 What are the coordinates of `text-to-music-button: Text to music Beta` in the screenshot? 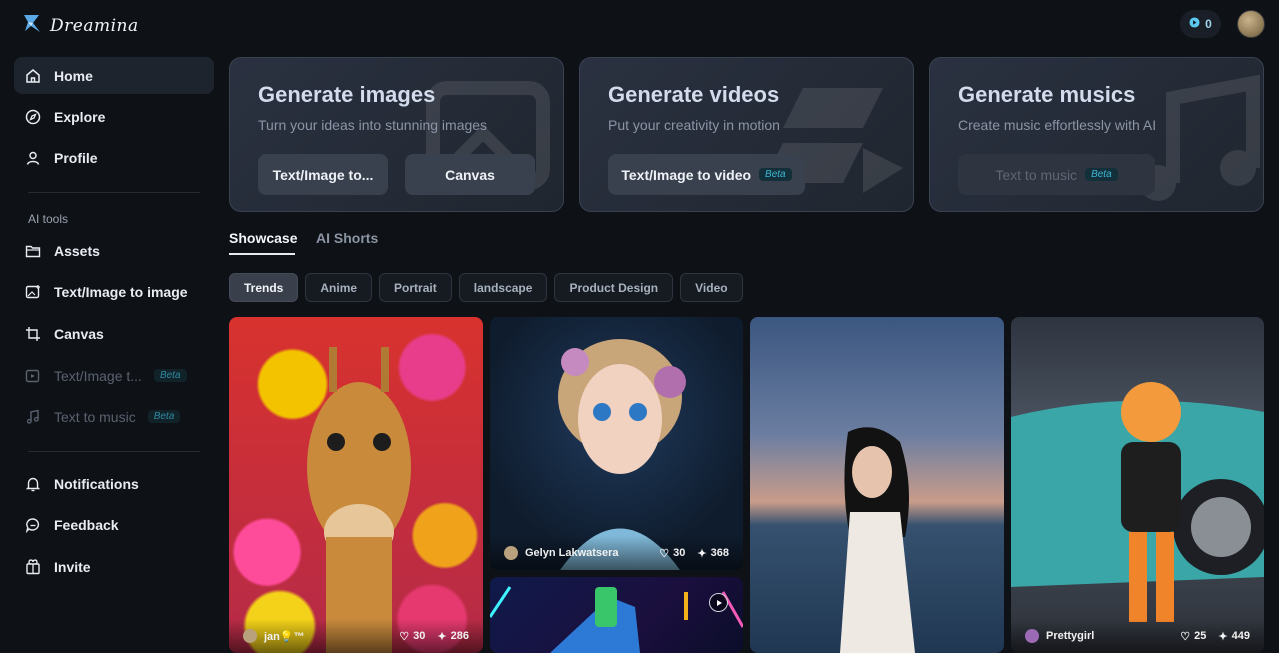 It's located at (1056, 174).